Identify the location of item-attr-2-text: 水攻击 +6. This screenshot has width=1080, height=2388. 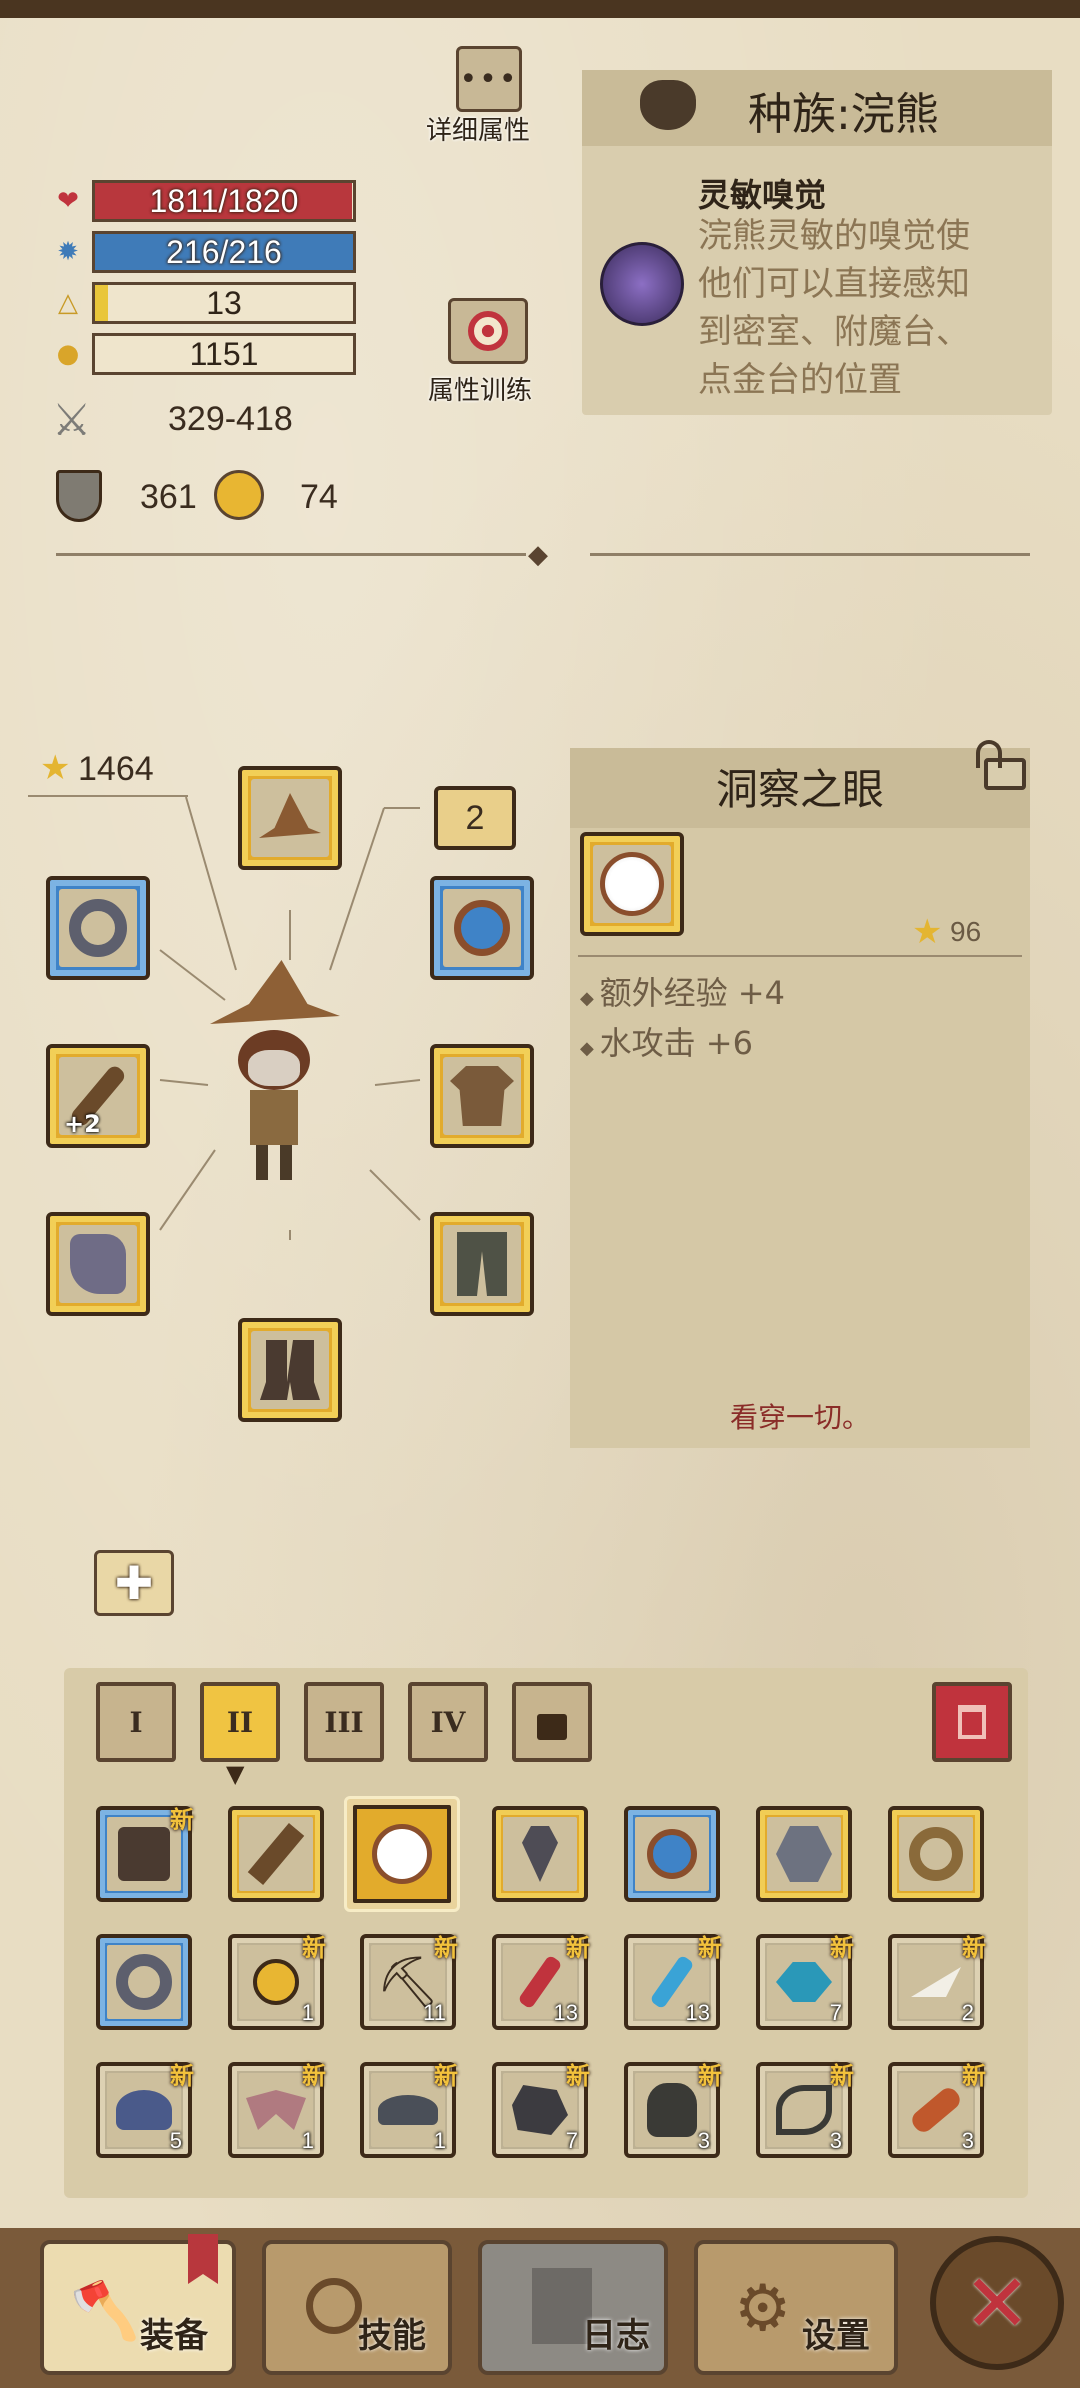
(676, 1043).